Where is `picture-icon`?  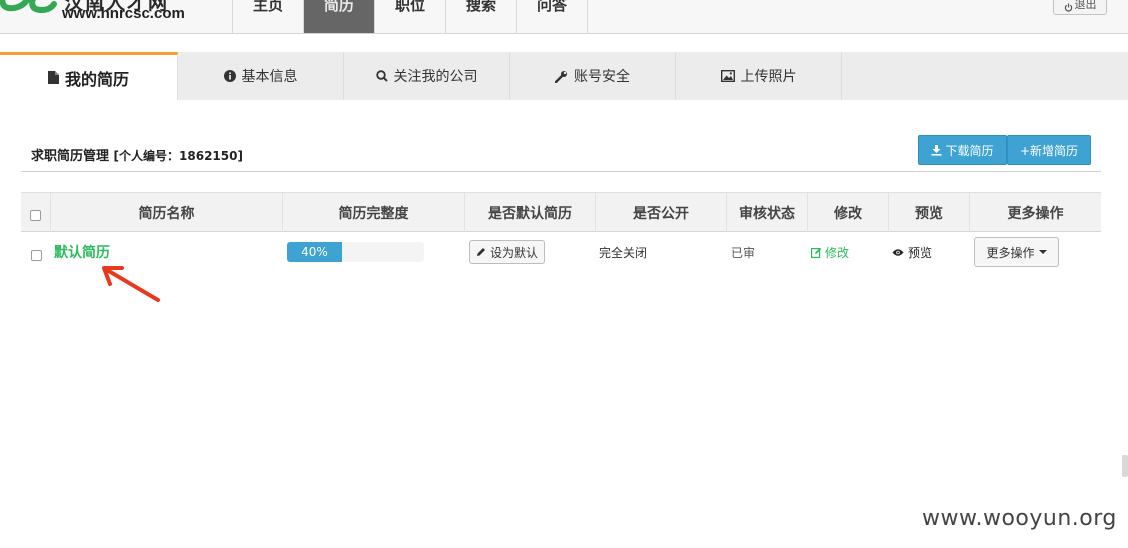 picture-icon is located at coordinates (727, 76).